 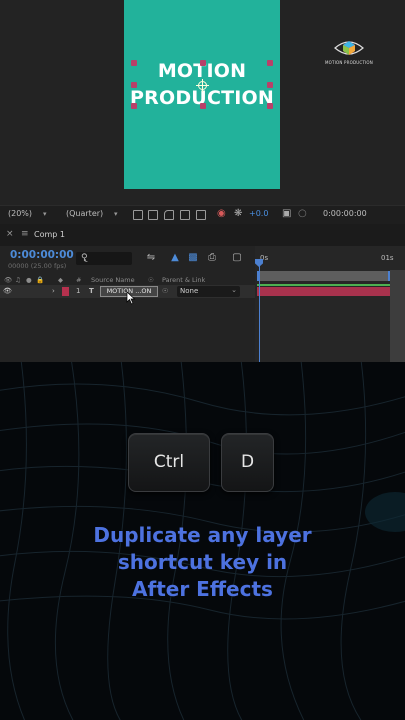 What do you see at coordinates (10, 234) in the screenshot?
I see `close-icon: ×` at bounding box center [10, 234].